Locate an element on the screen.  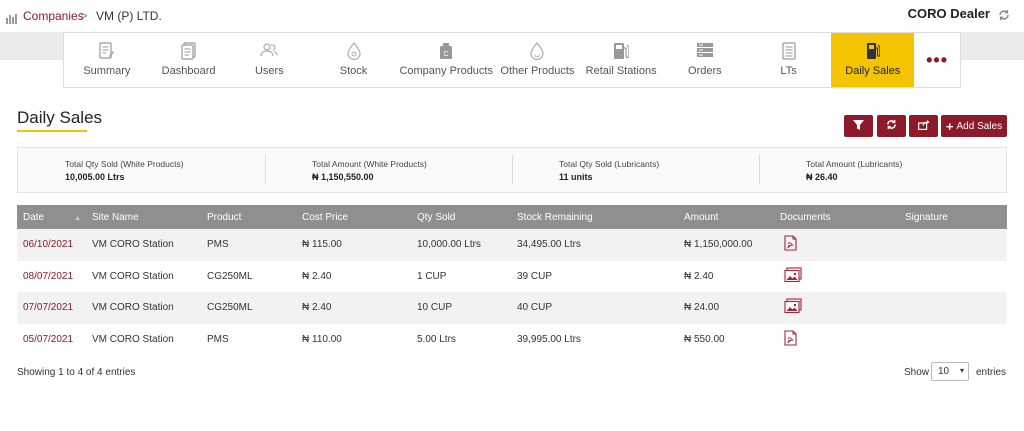
nav-label: Dashboard is located at coordinates (188, 71).